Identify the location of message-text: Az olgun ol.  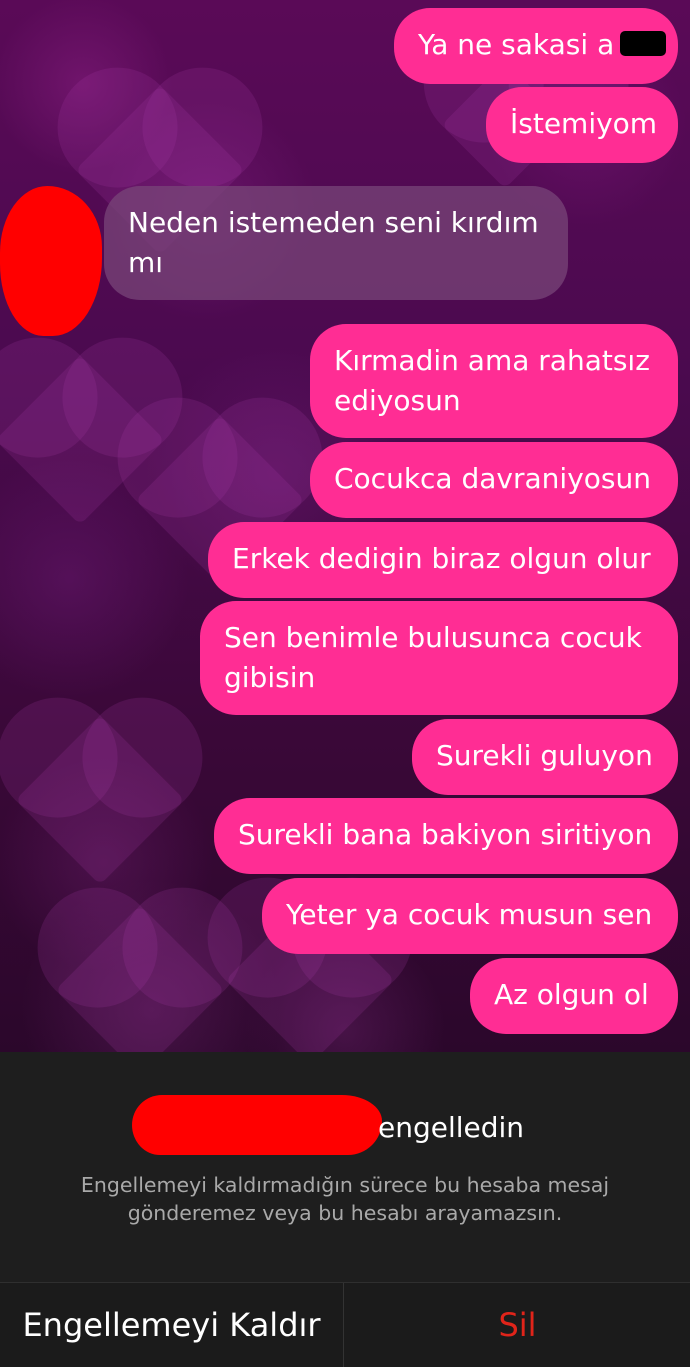
(571, 994).